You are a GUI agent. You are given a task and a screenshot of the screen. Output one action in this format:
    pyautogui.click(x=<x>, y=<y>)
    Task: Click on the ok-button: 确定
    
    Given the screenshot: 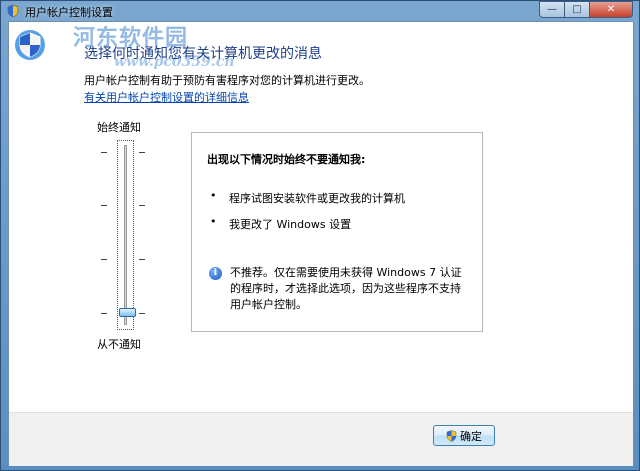 What is the action you would take?
    pyautogui.click(x=464, y=435)
    